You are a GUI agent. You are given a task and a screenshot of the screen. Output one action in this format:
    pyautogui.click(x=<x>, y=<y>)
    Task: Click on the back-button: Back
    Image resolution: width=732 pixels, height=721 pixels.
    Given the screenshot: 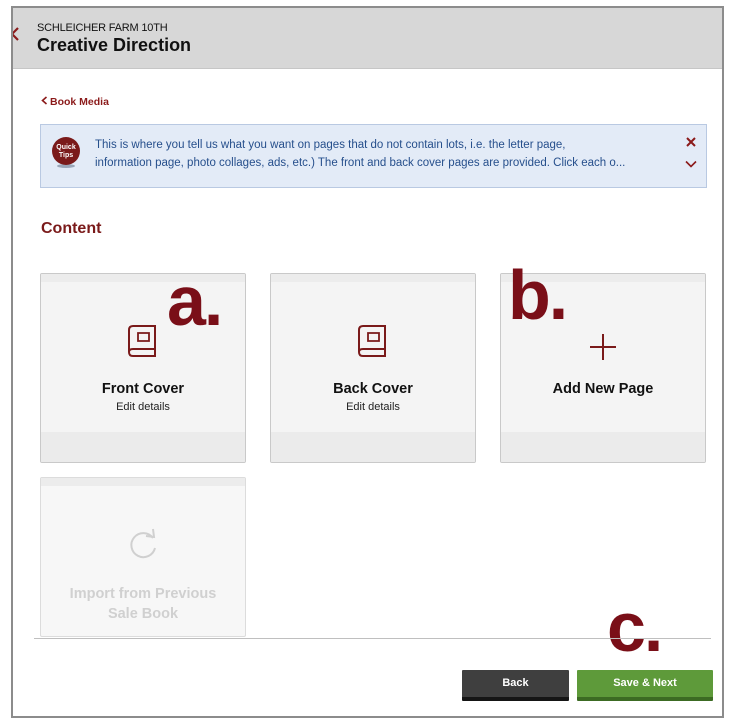 What is the action you would take?
    pyautogui.click(x=515, y=685)
    